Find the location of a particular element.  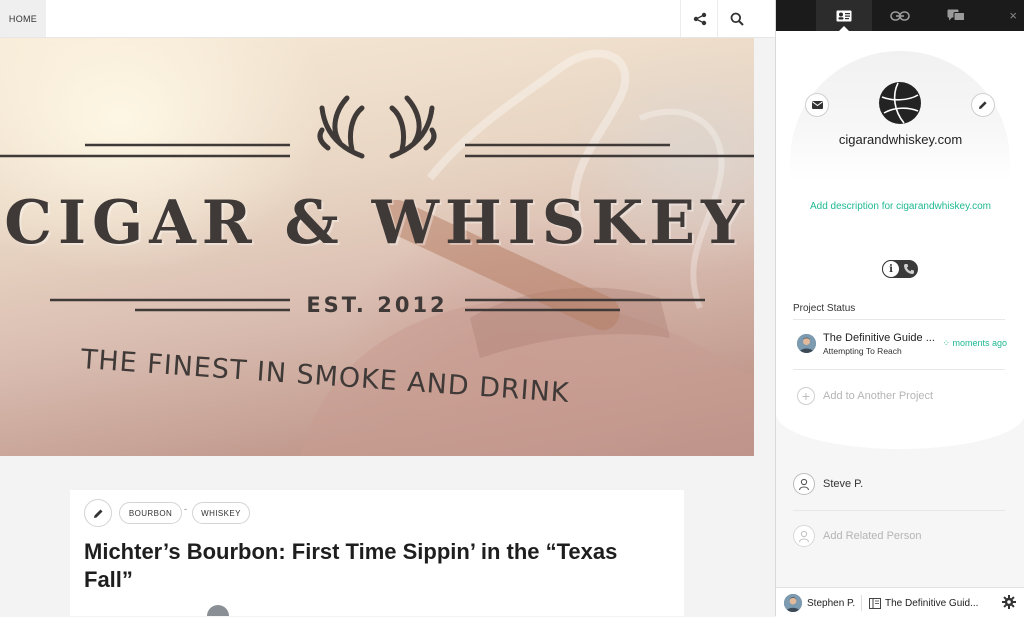

plus-icon: + is located at coordinates (806, 396).